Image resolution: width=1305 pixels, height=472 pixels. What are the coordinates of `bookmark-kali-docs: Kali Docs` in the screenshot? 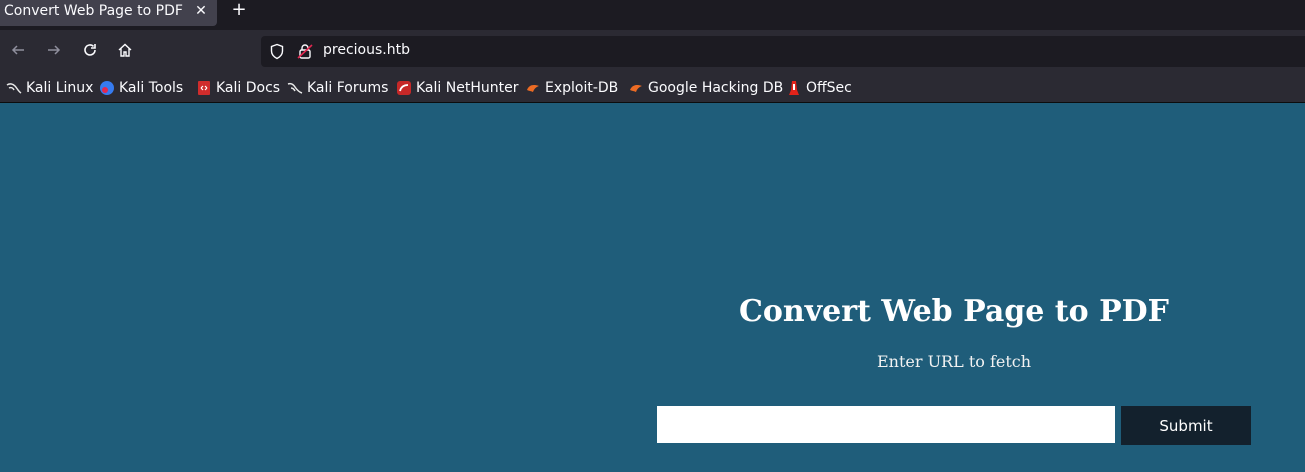 It's located at (238, 88).